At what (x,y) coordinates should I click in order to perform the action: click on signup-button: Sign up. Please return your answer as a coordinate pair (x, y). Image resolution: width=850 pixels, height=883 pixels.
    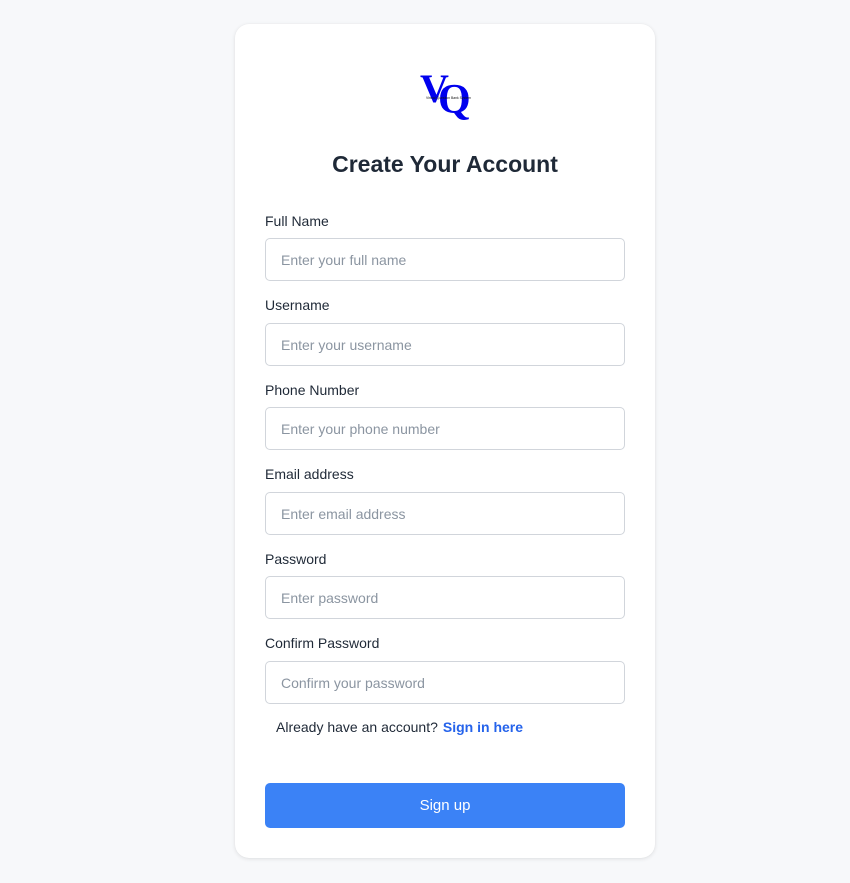
    Looking at the image, I should click on (445, 805).